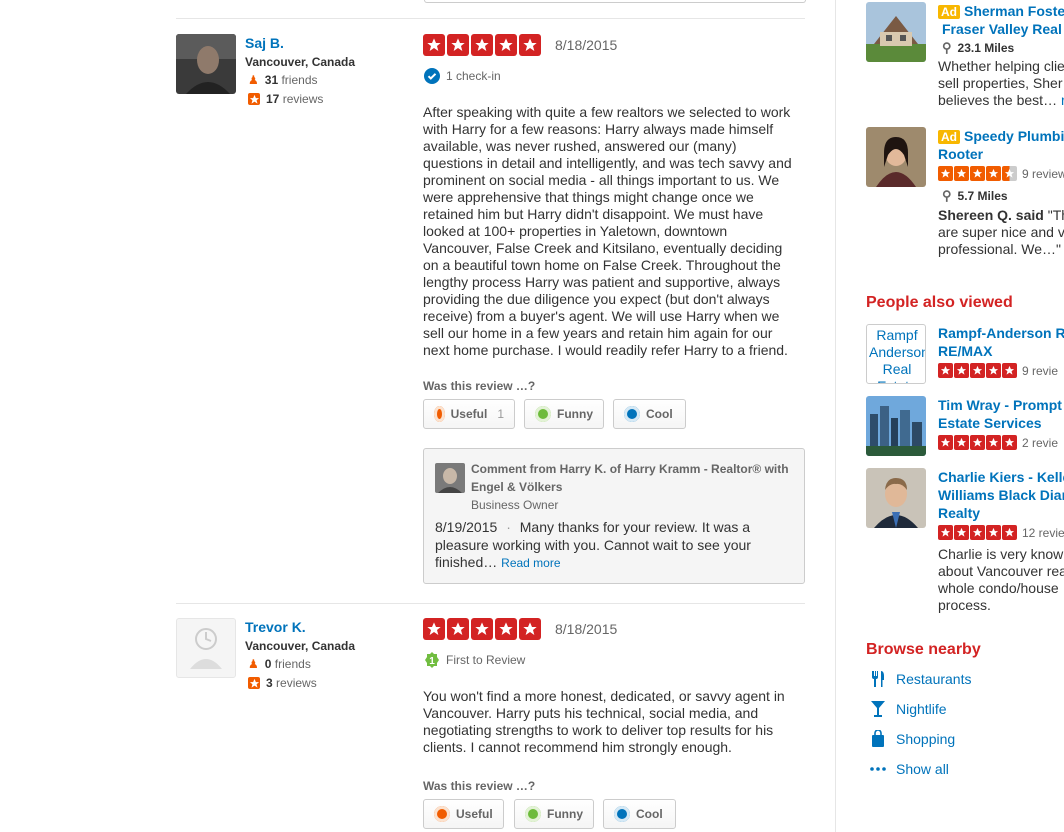 The width and height of the screenshot is (1064, 832). I want to click on ad-title-line: Fraser Valley Real, so click(1002, 29).